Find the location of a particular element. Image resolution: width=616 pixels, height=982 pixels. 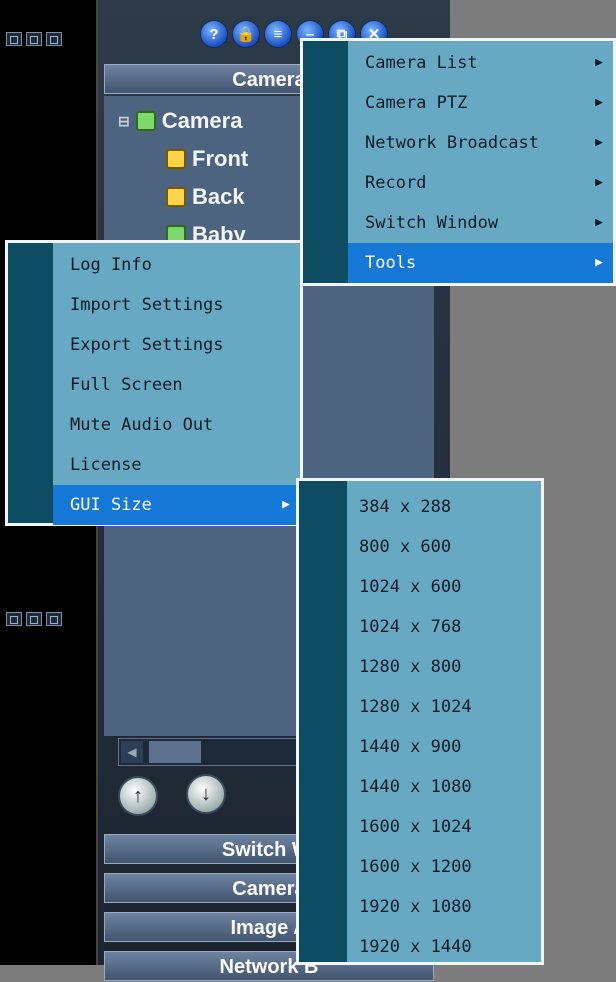

menu-item: Log Info is located at coordinates (154, 265).